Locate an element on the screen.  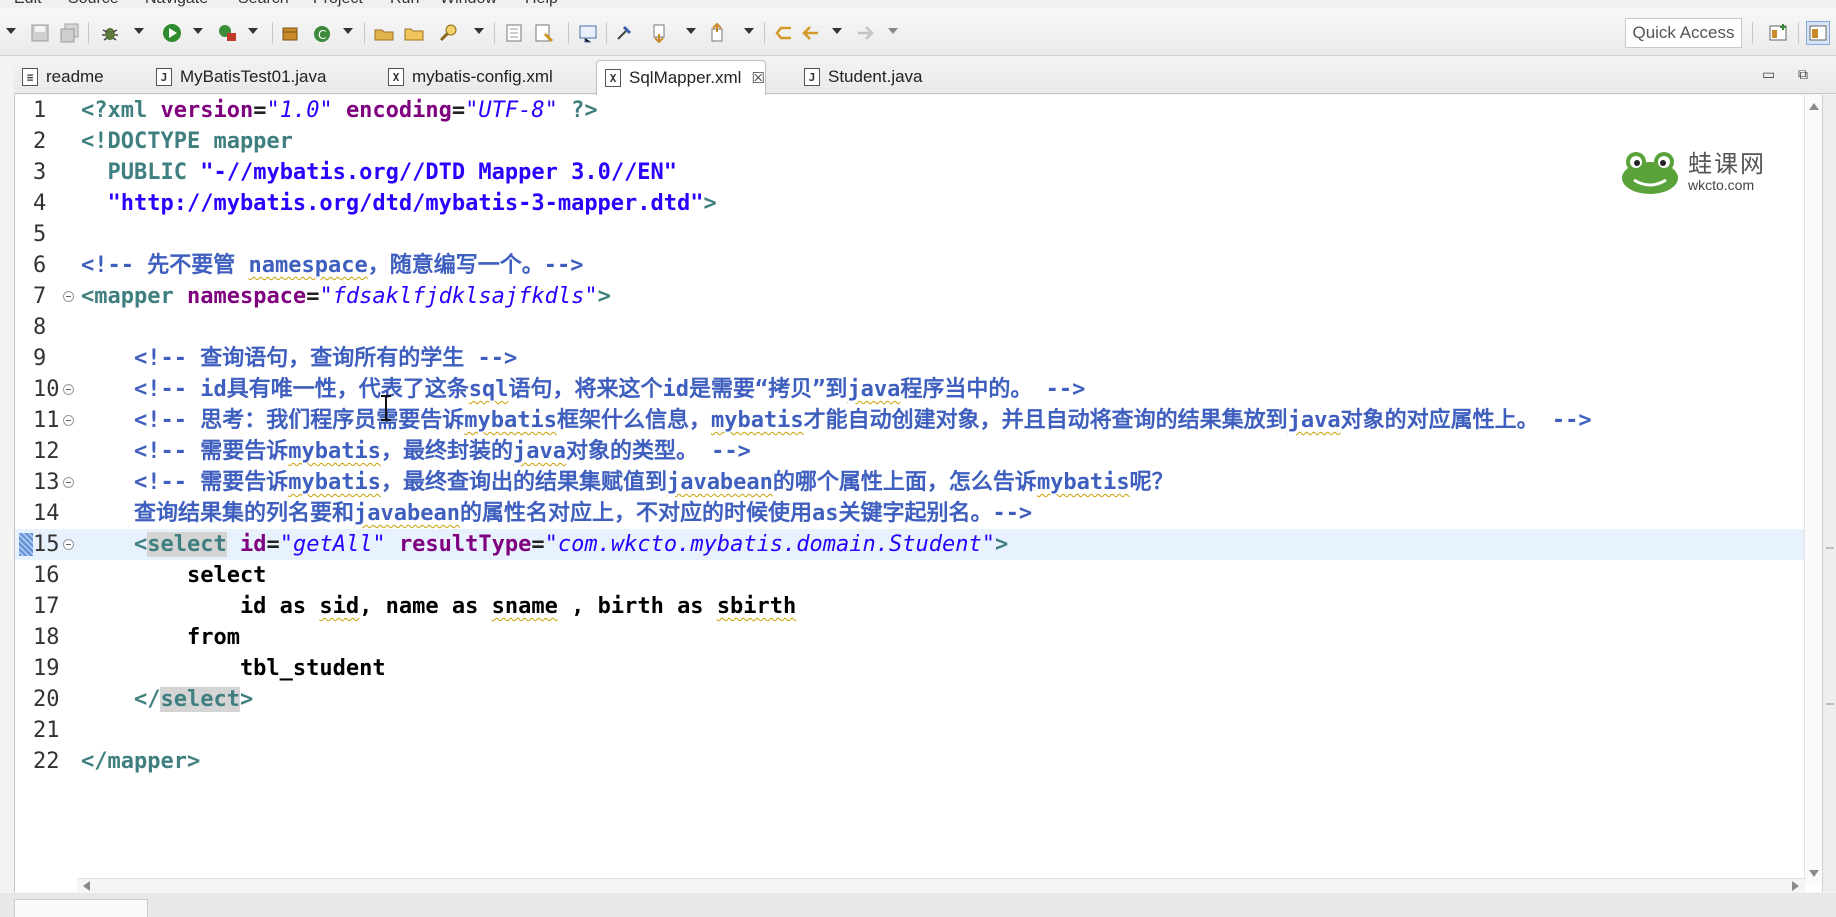
scroll-down-icon is located at coordinates (1814, 873).